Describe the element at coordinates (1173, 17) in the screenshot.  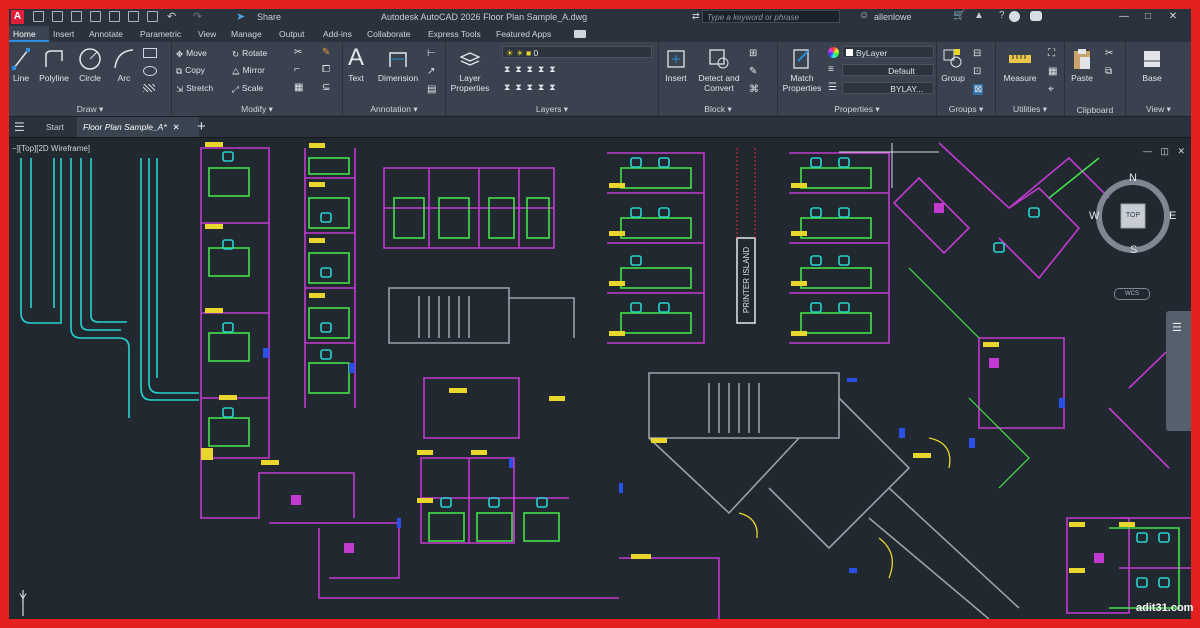
I see `close-icon: ✕` at that location.